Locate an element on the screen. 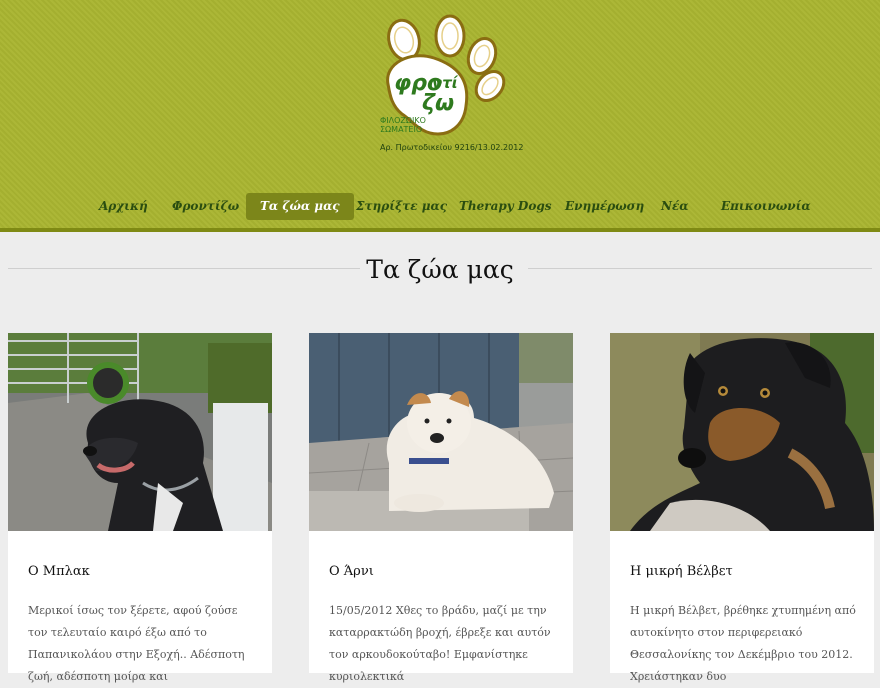  nav-item-care: Φροντίζω is located at coordinates (205, 206).